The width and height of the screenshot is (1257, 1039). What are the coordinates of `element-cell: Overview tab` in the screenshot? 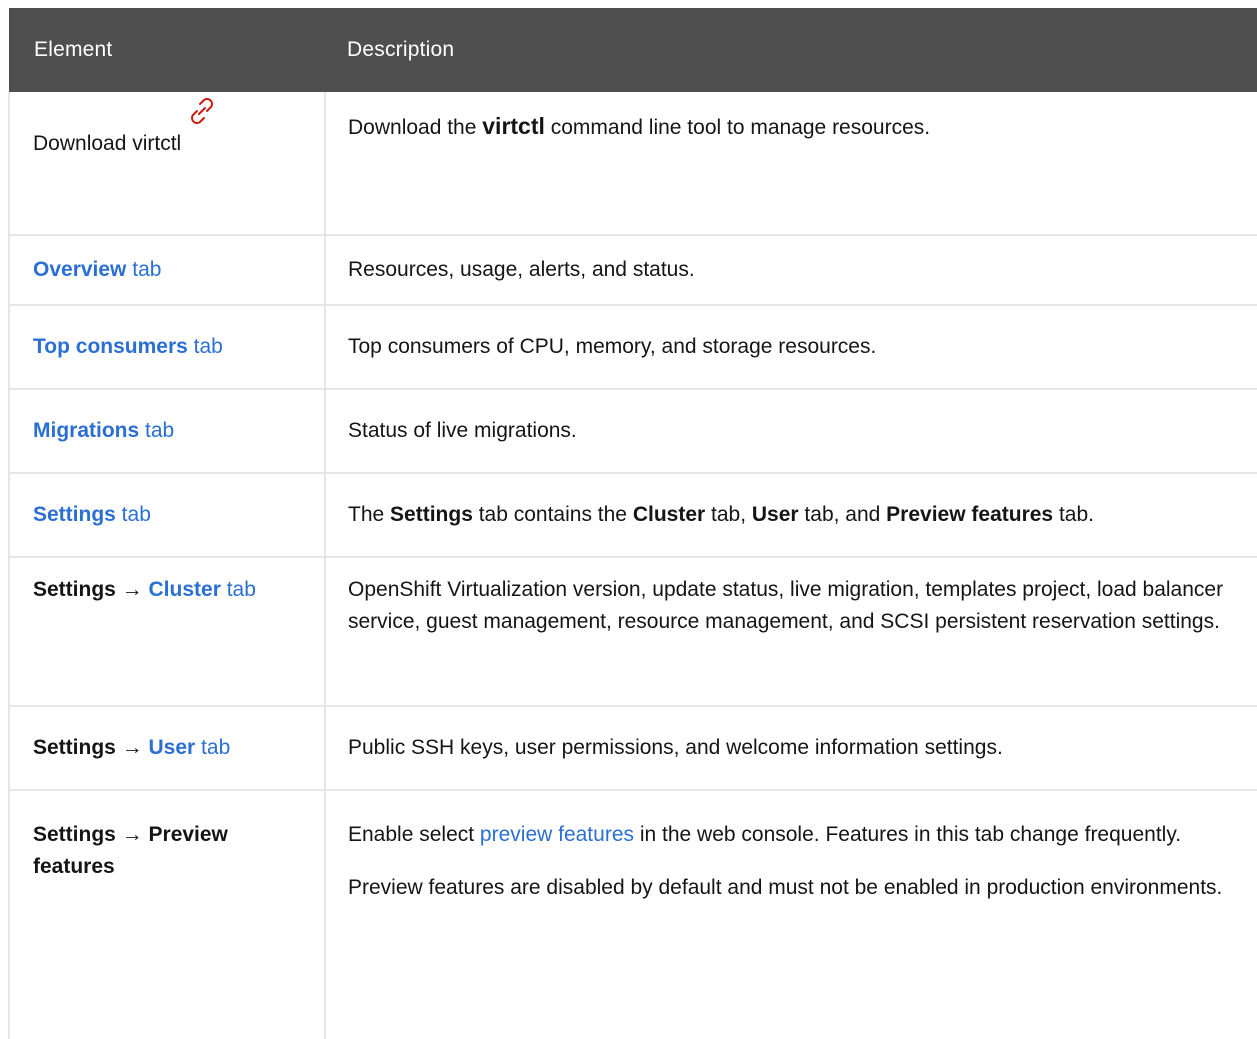 It's located at (167, 270).